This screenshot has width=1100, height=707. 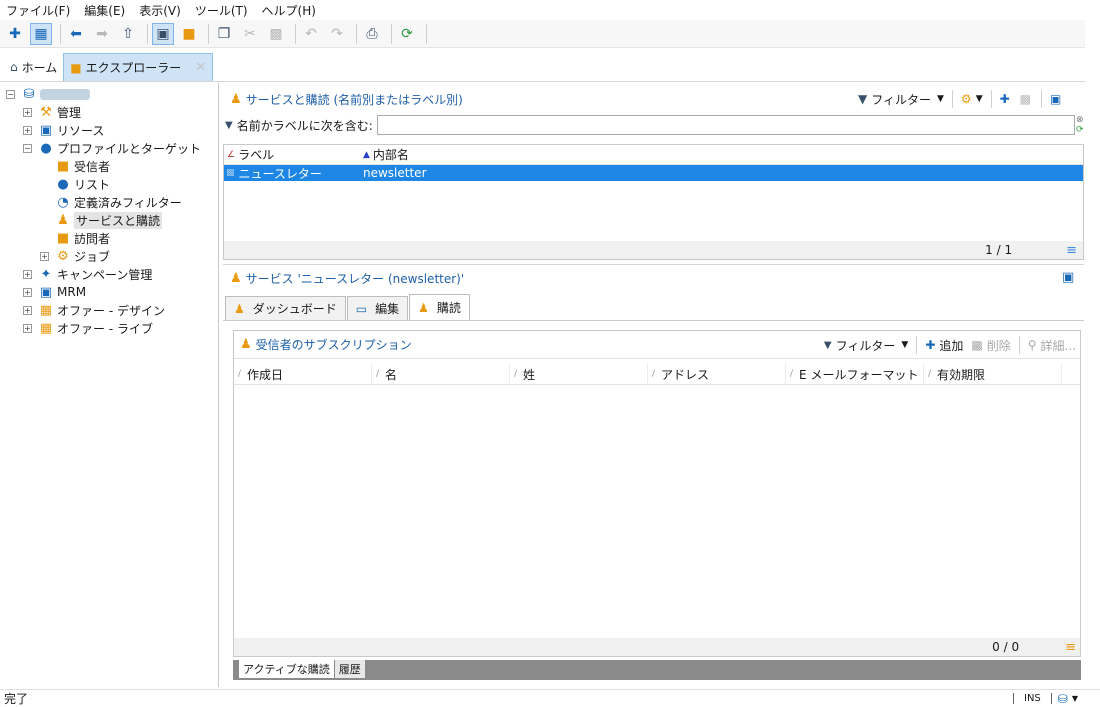 I want to click on person-icon: ♟, so click(x=246, y=344).